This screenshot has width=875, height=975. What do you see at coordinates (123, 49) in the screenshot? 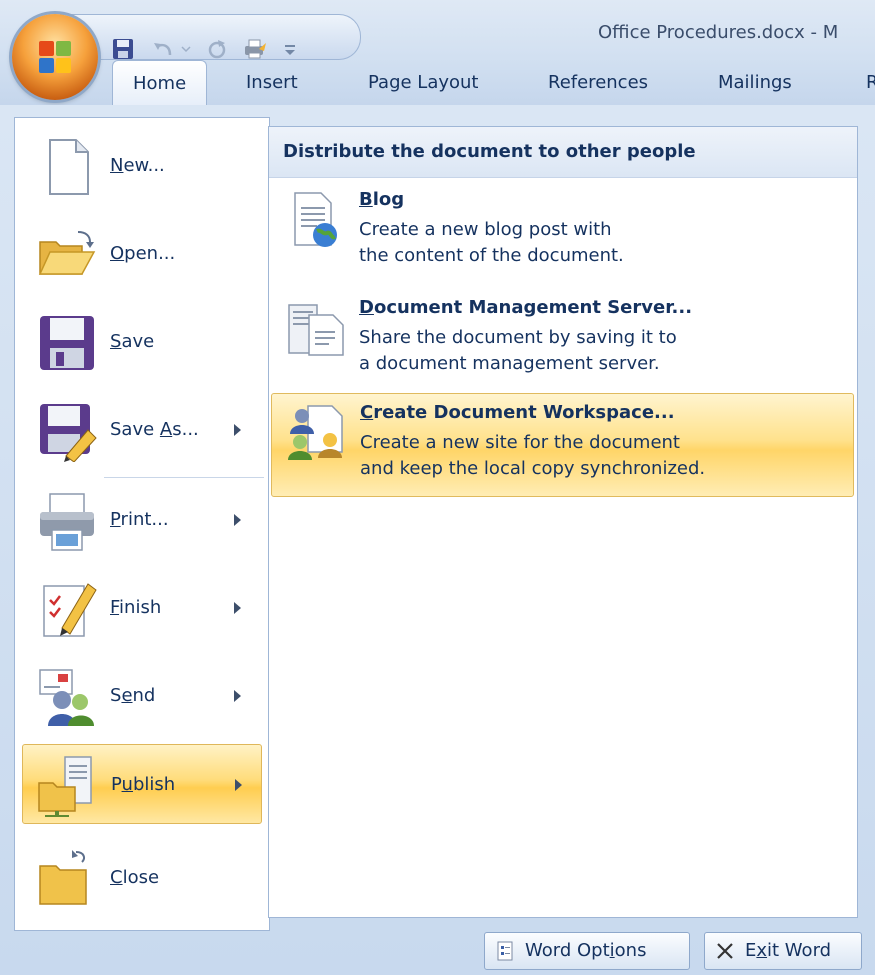
I see `save-icon` at bounding box center [123, 49].